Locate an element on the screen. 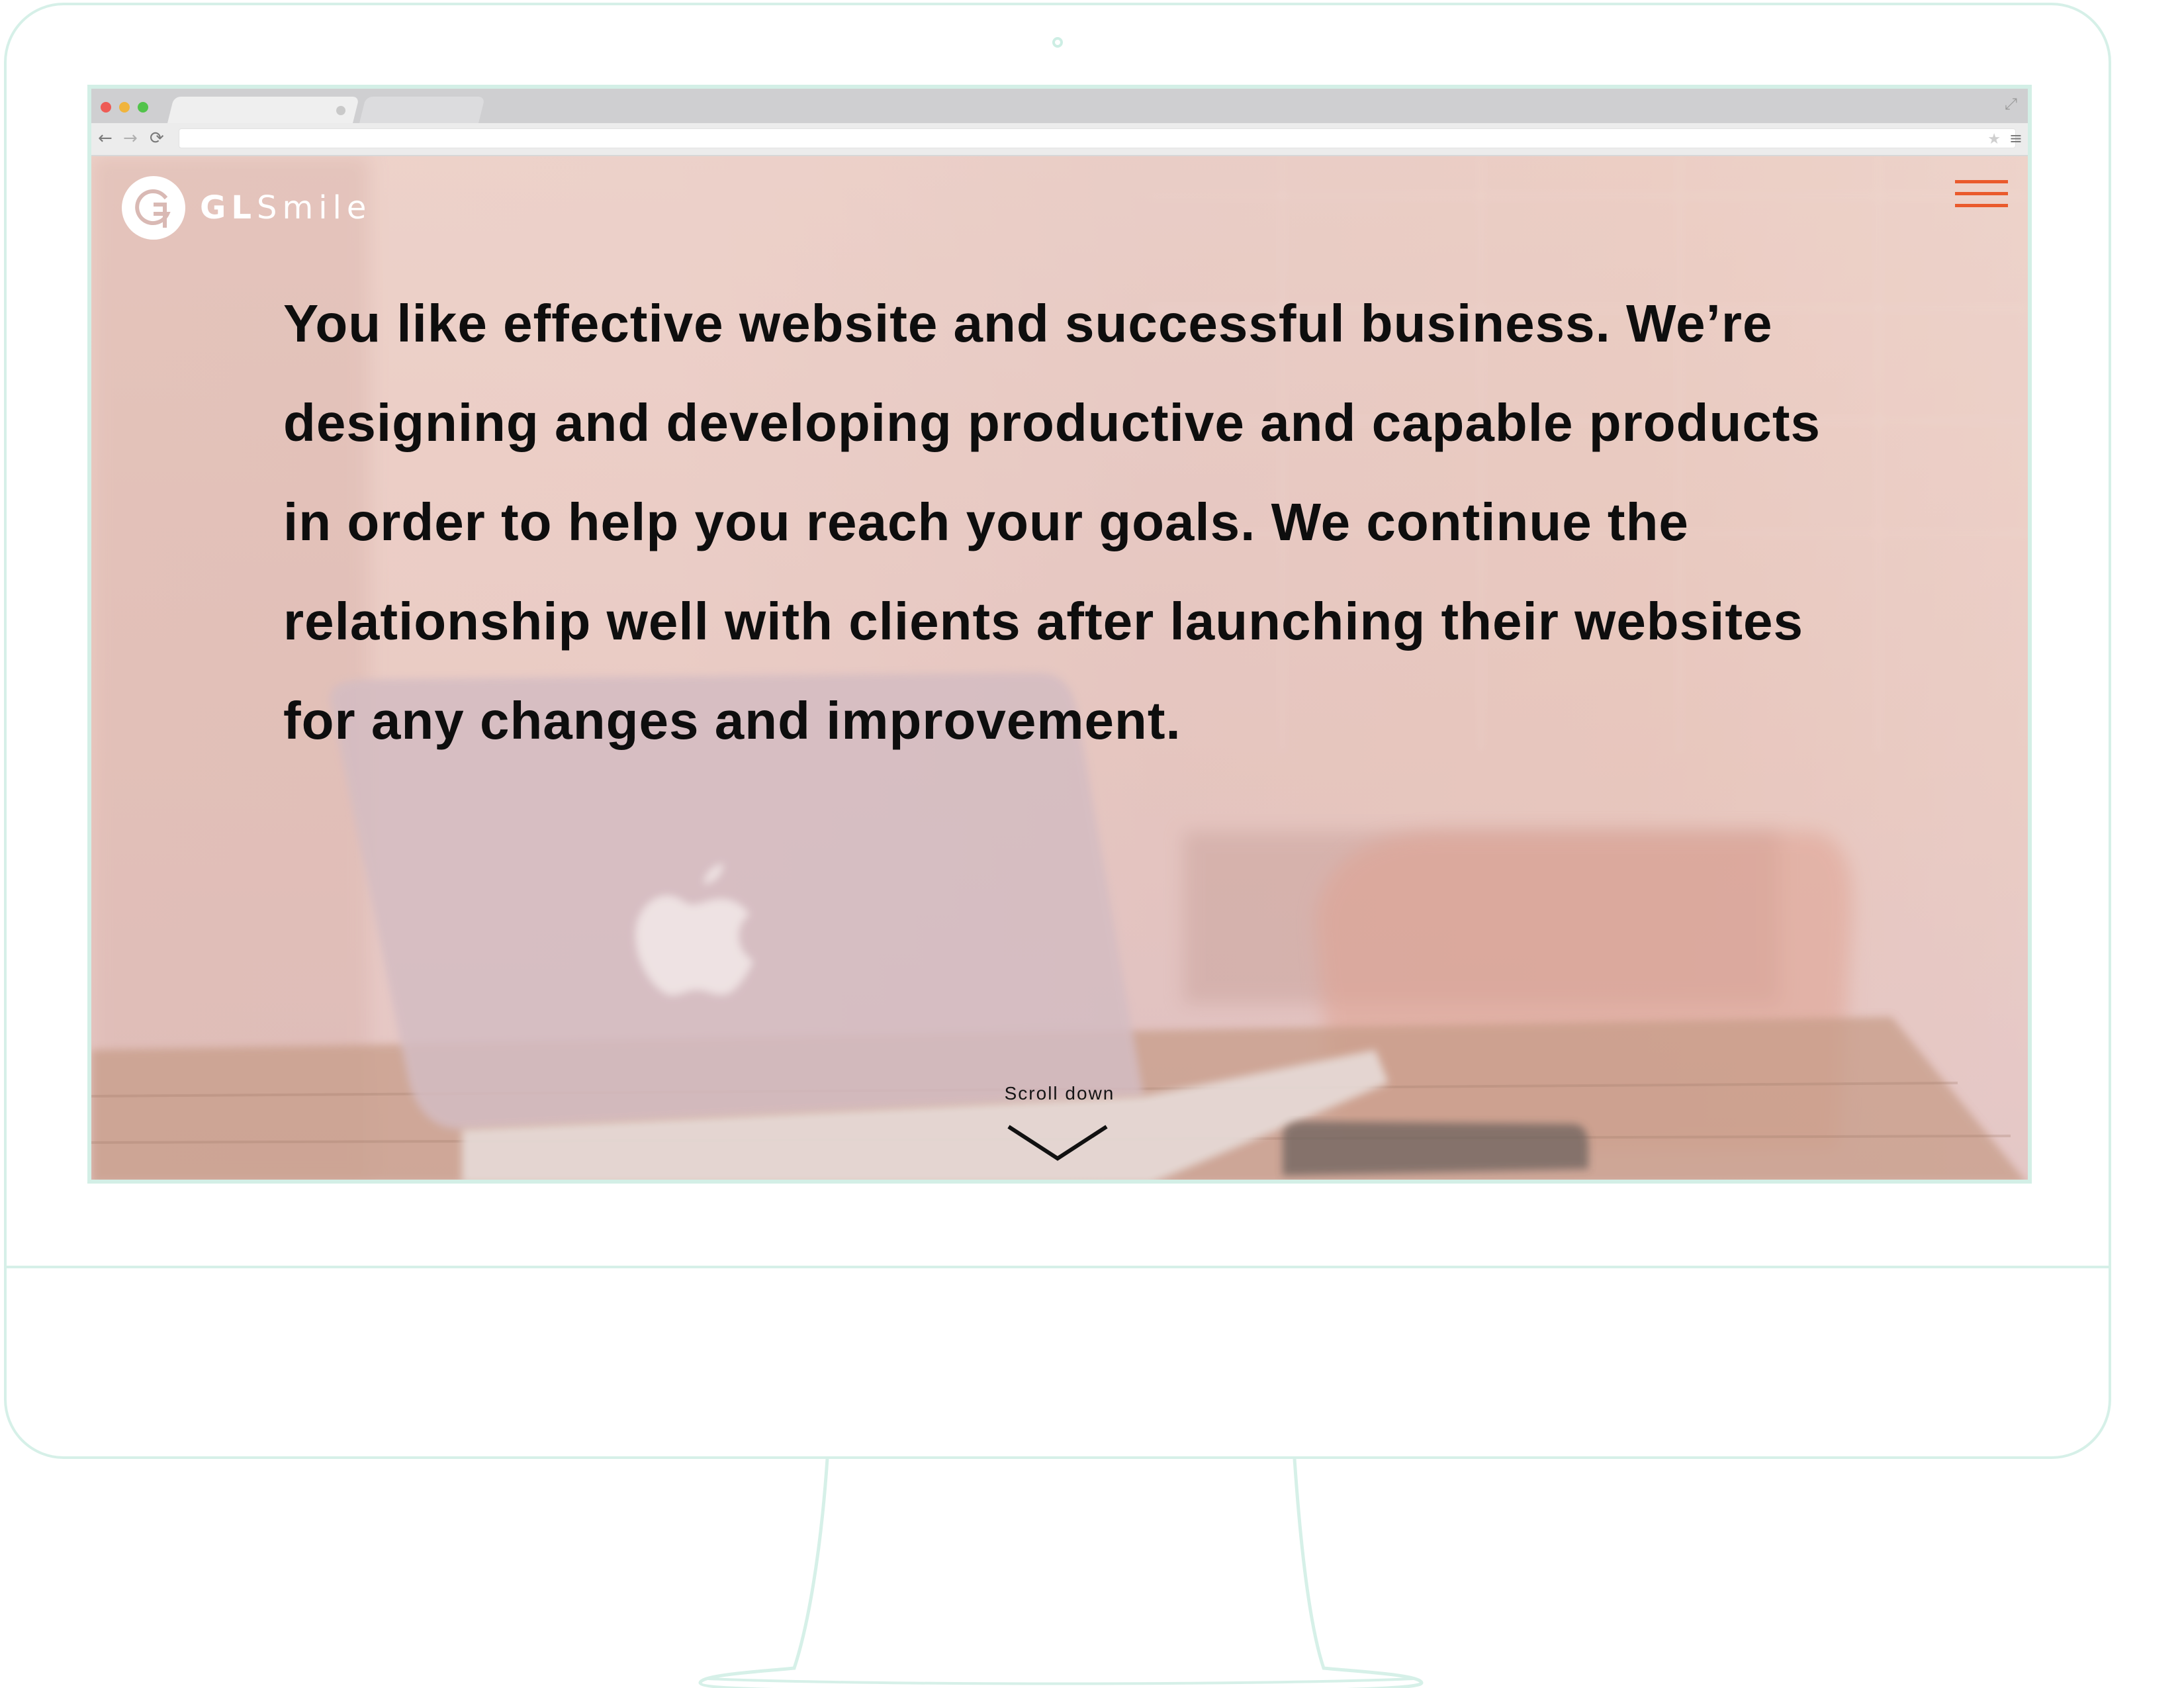  logo-wordmark-light: Smile is located at coordinates (314, 207).